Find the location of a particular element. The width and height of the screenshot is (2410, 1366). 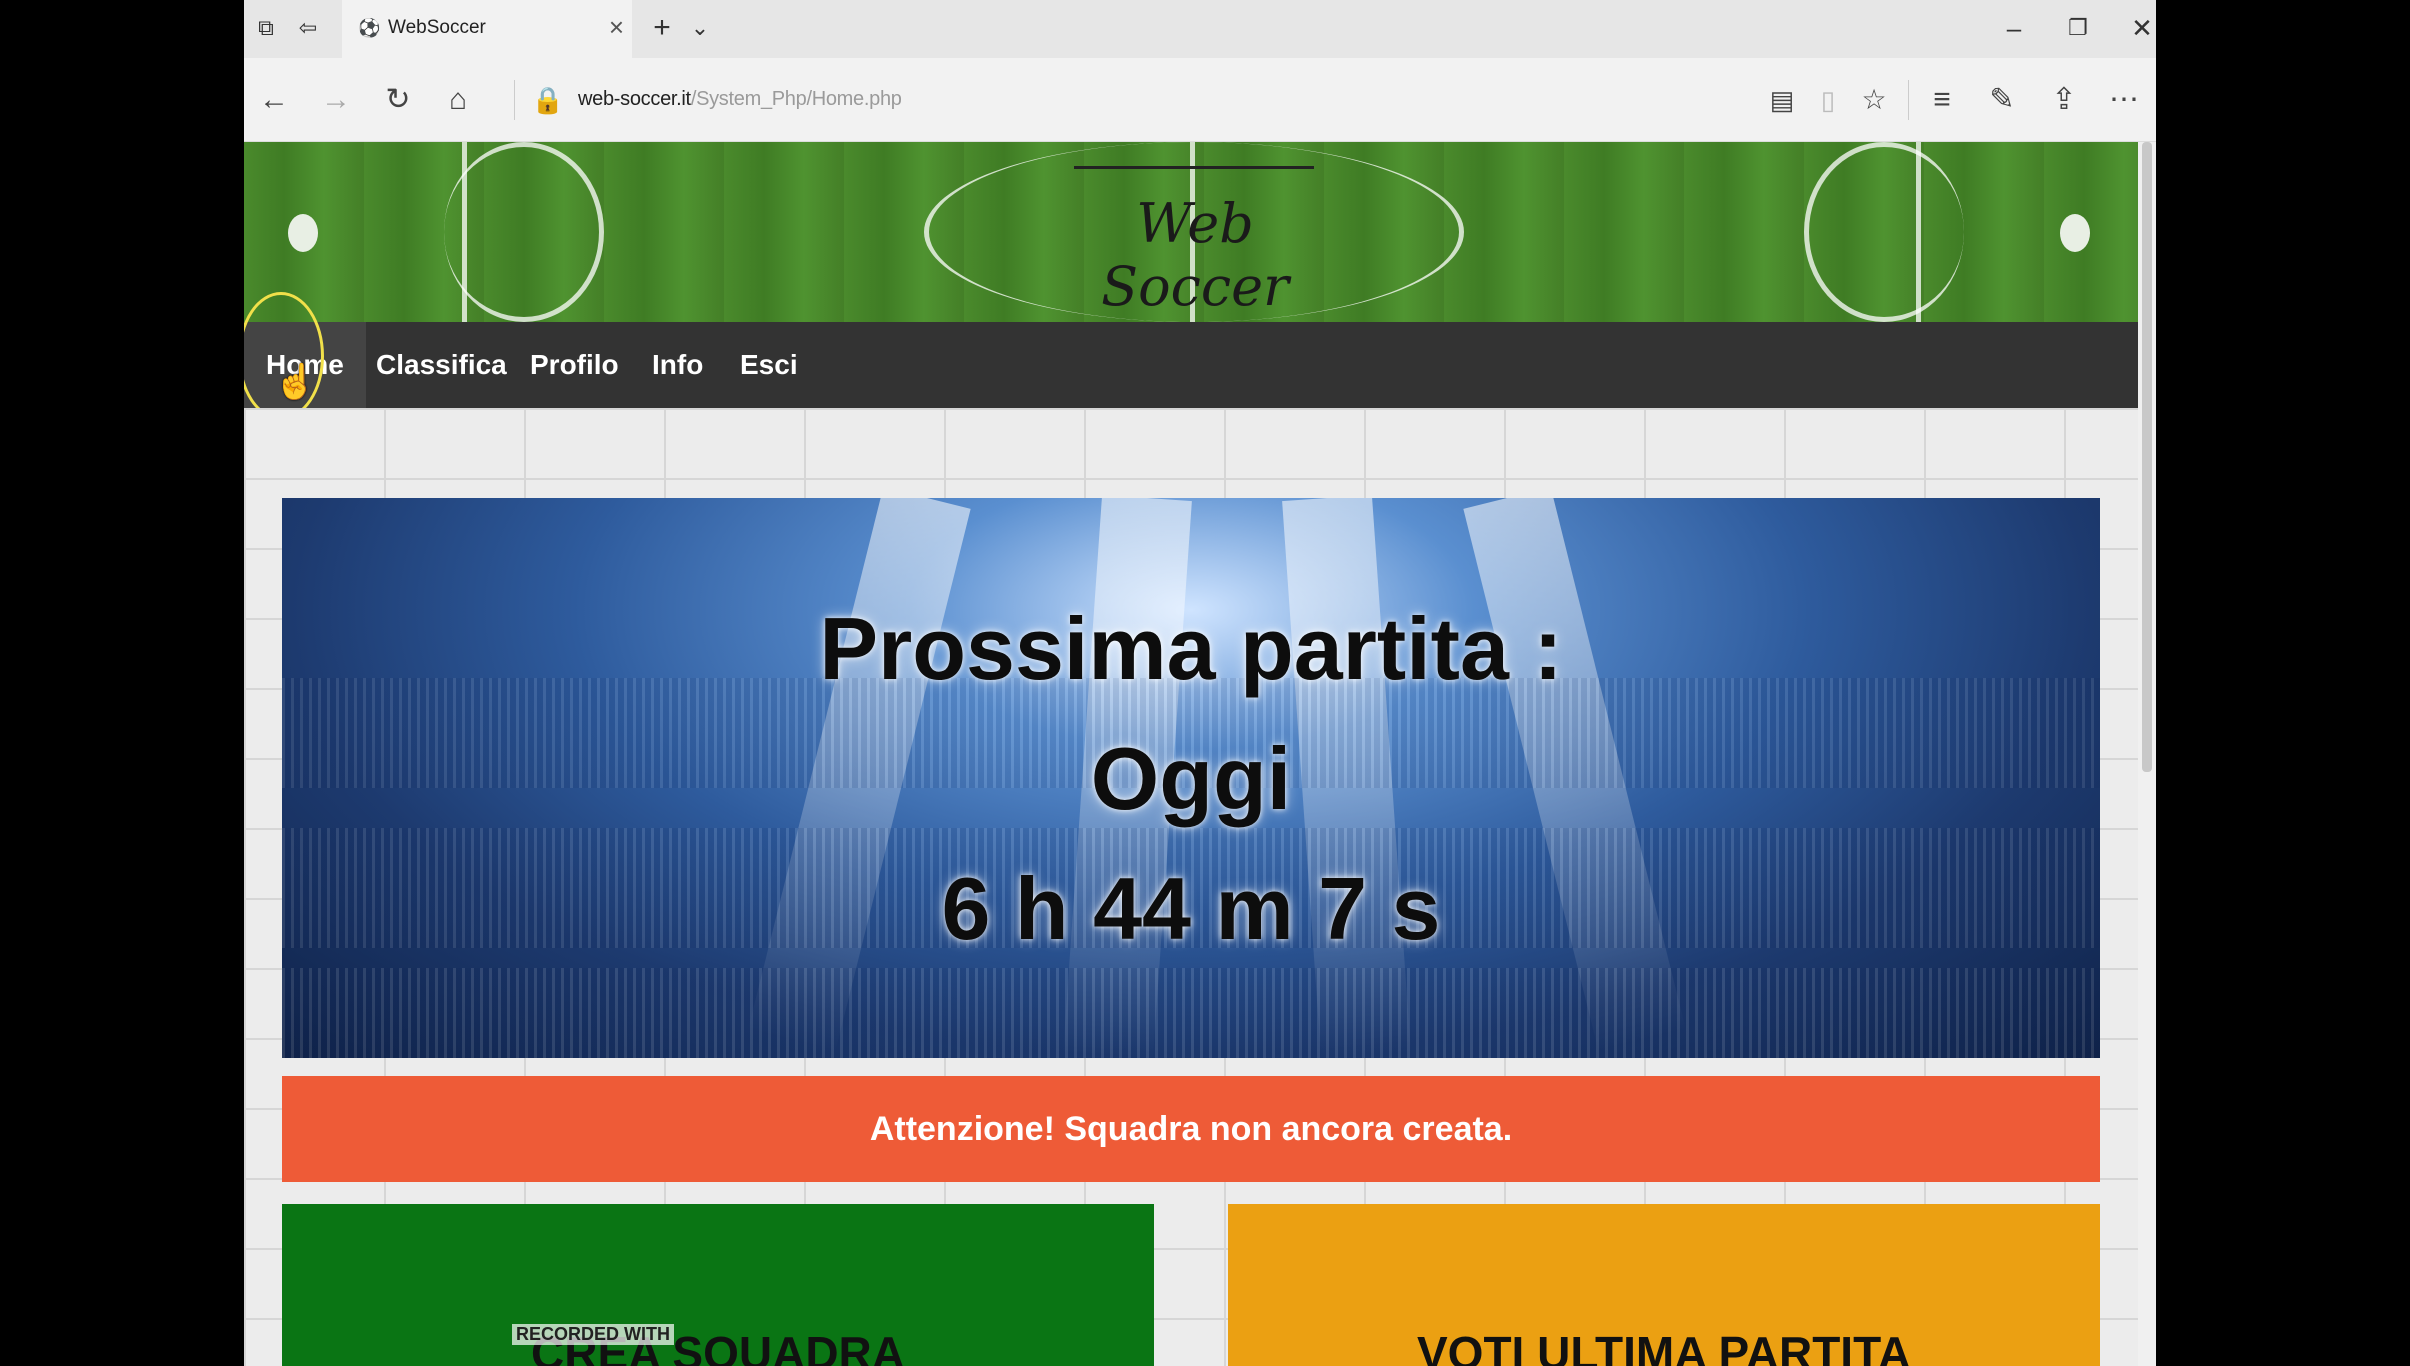

recorder-watermark: RECORDED WITH is located at coordinates (593, 1334).